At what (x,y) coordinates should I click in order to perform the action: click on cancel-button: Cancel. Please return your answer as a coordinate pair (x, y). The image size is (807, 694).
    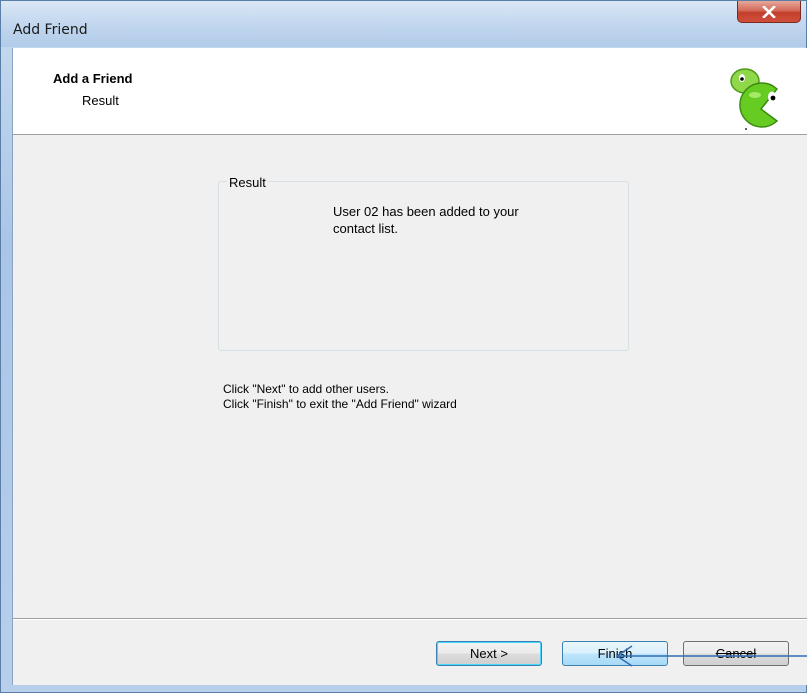
    Looking at the image, I should click on (736, 653).